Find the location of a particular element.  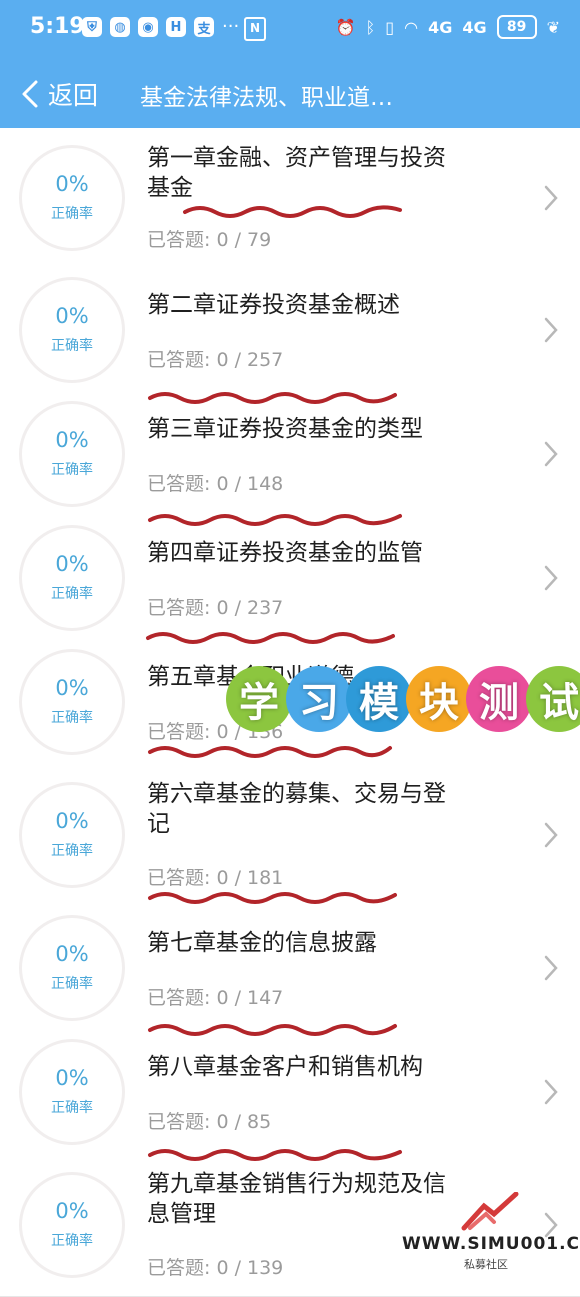

alarm-icon: ⏰ is located at coordinates (345, 27).